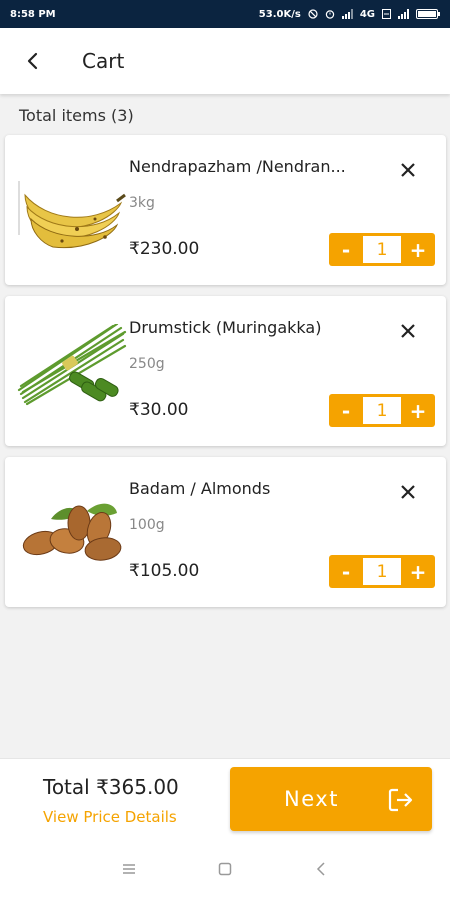 The width and height of the screenshot is (450, 900). I want to click on back-button, so click(33, 61).